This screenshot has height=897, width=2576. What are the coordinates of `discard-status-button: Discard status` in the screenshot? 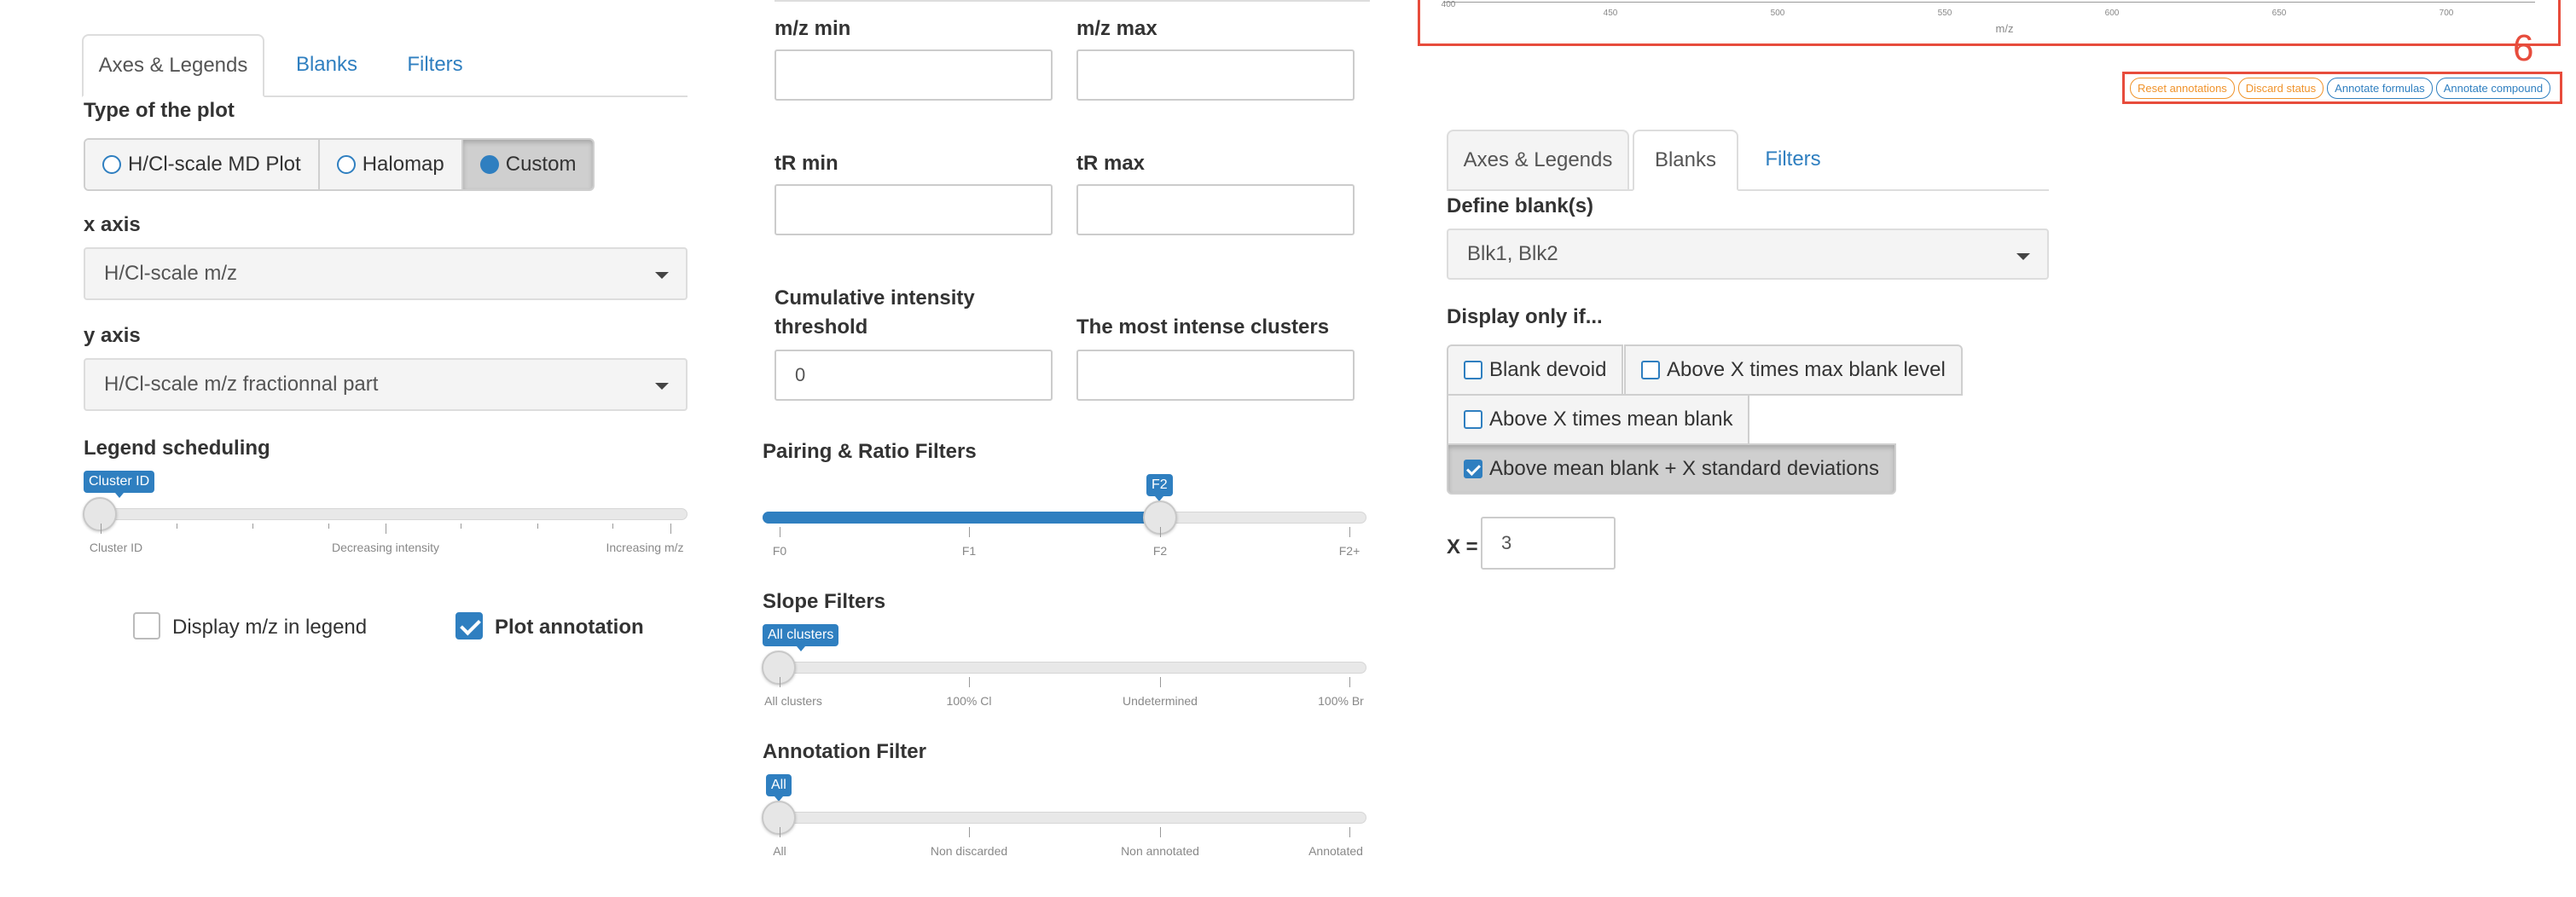 It's located at (2280, 88).